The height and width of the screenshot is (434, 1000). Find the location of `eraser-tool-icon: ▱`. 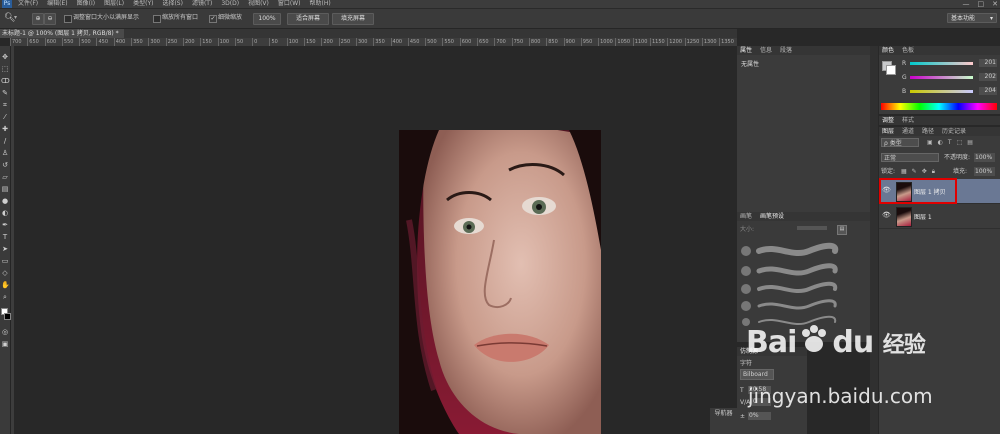

eraser-tool-icon: ▱ is located at coordinates (5, 177).